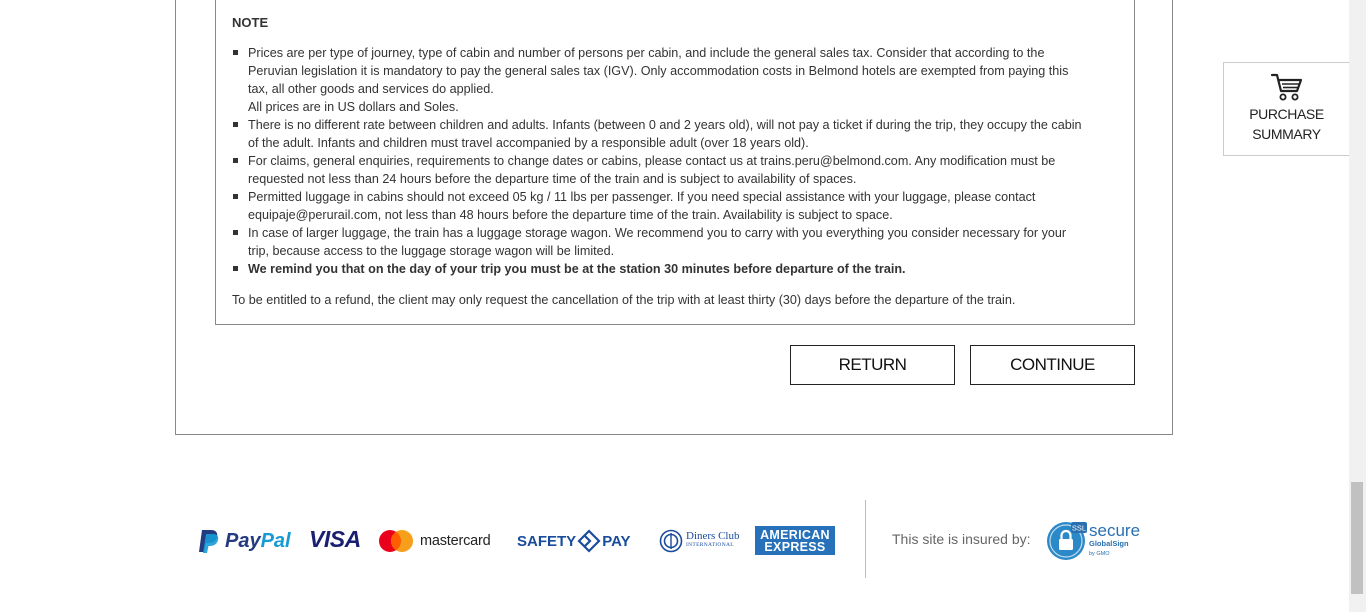 The height and width of the screenshot is (612, 1366). Describe the element at coordinates (434, 541) in the screenshot. I see `mastercard-logo: mastercard` at that location.